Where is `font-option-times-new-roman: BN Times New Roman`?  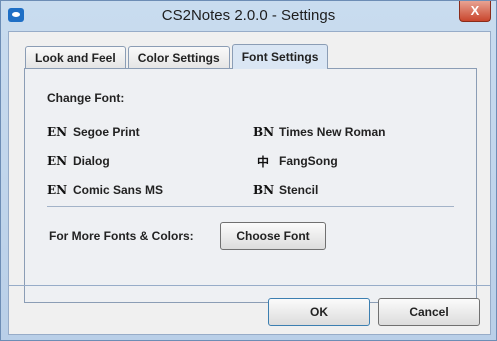
font-option-times-new-roman: BN Times New Roman is located at coordinates (319, 132).